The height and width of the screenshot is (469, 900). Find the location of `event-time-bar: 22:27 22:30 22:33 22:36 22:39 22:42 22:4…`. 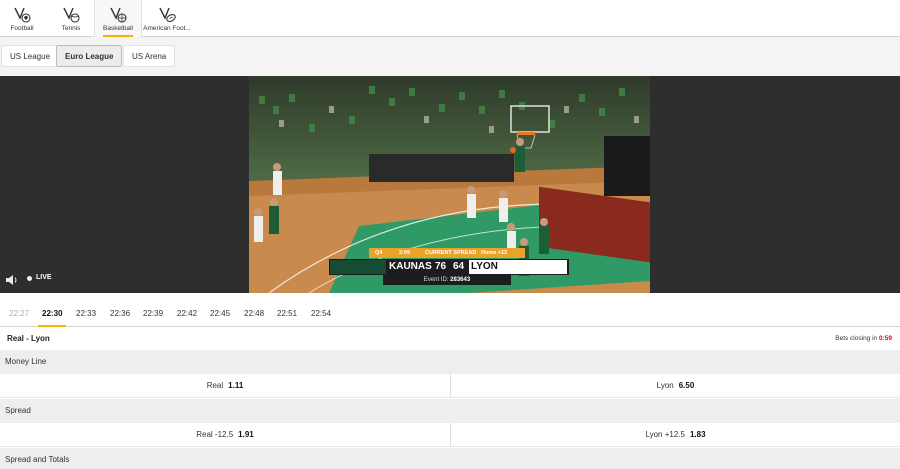

event-time-bar: 22:27 22:30 22:33 22:36 22:39 22:42 22:4… is located at coordinates (450, 313).